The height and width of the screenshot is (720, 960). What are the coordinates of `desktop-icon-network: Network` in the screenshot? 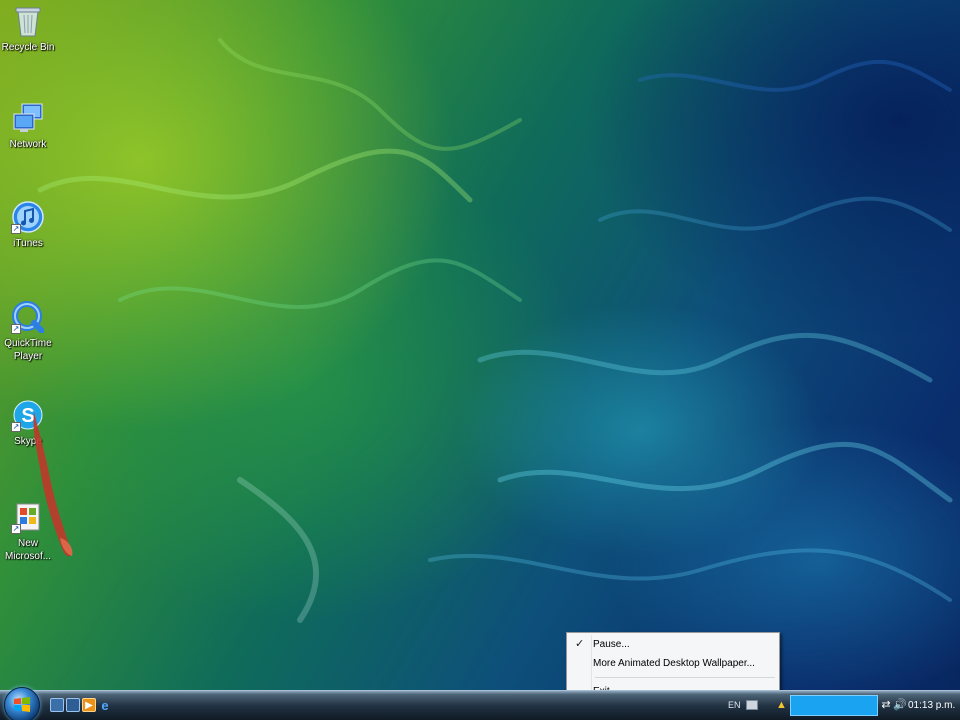 It's located at (28, 126).